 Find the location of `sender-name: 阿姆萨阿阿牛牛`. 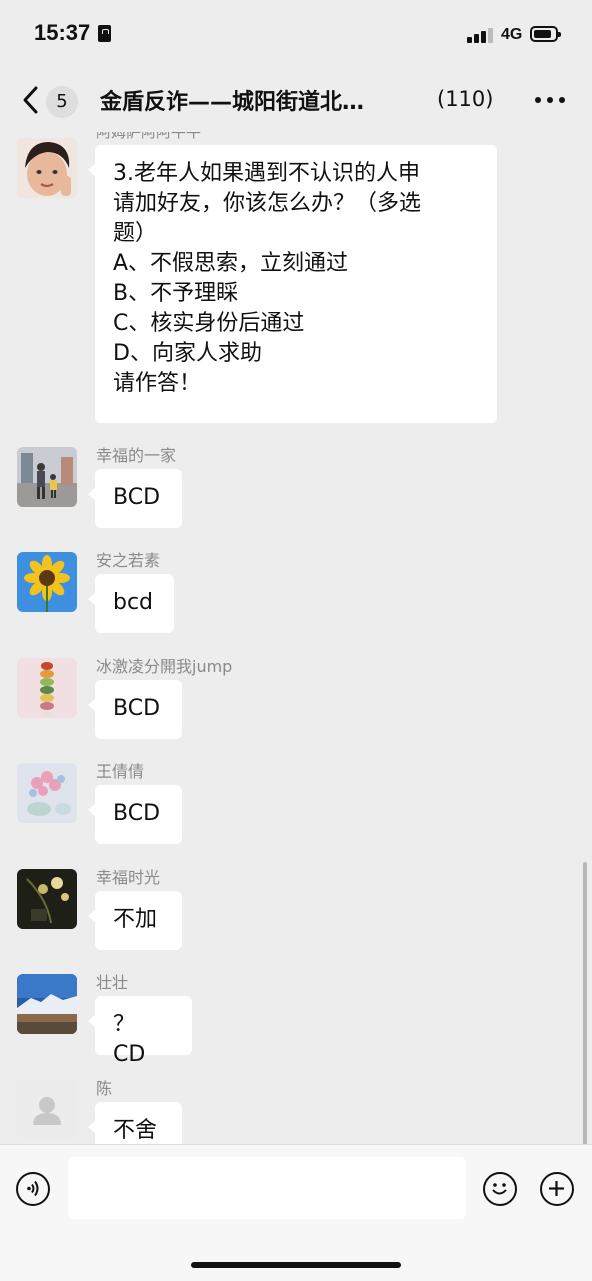

sender-name: 阿姆萨阿阿牛牛 is located at coordinates (149, 136).